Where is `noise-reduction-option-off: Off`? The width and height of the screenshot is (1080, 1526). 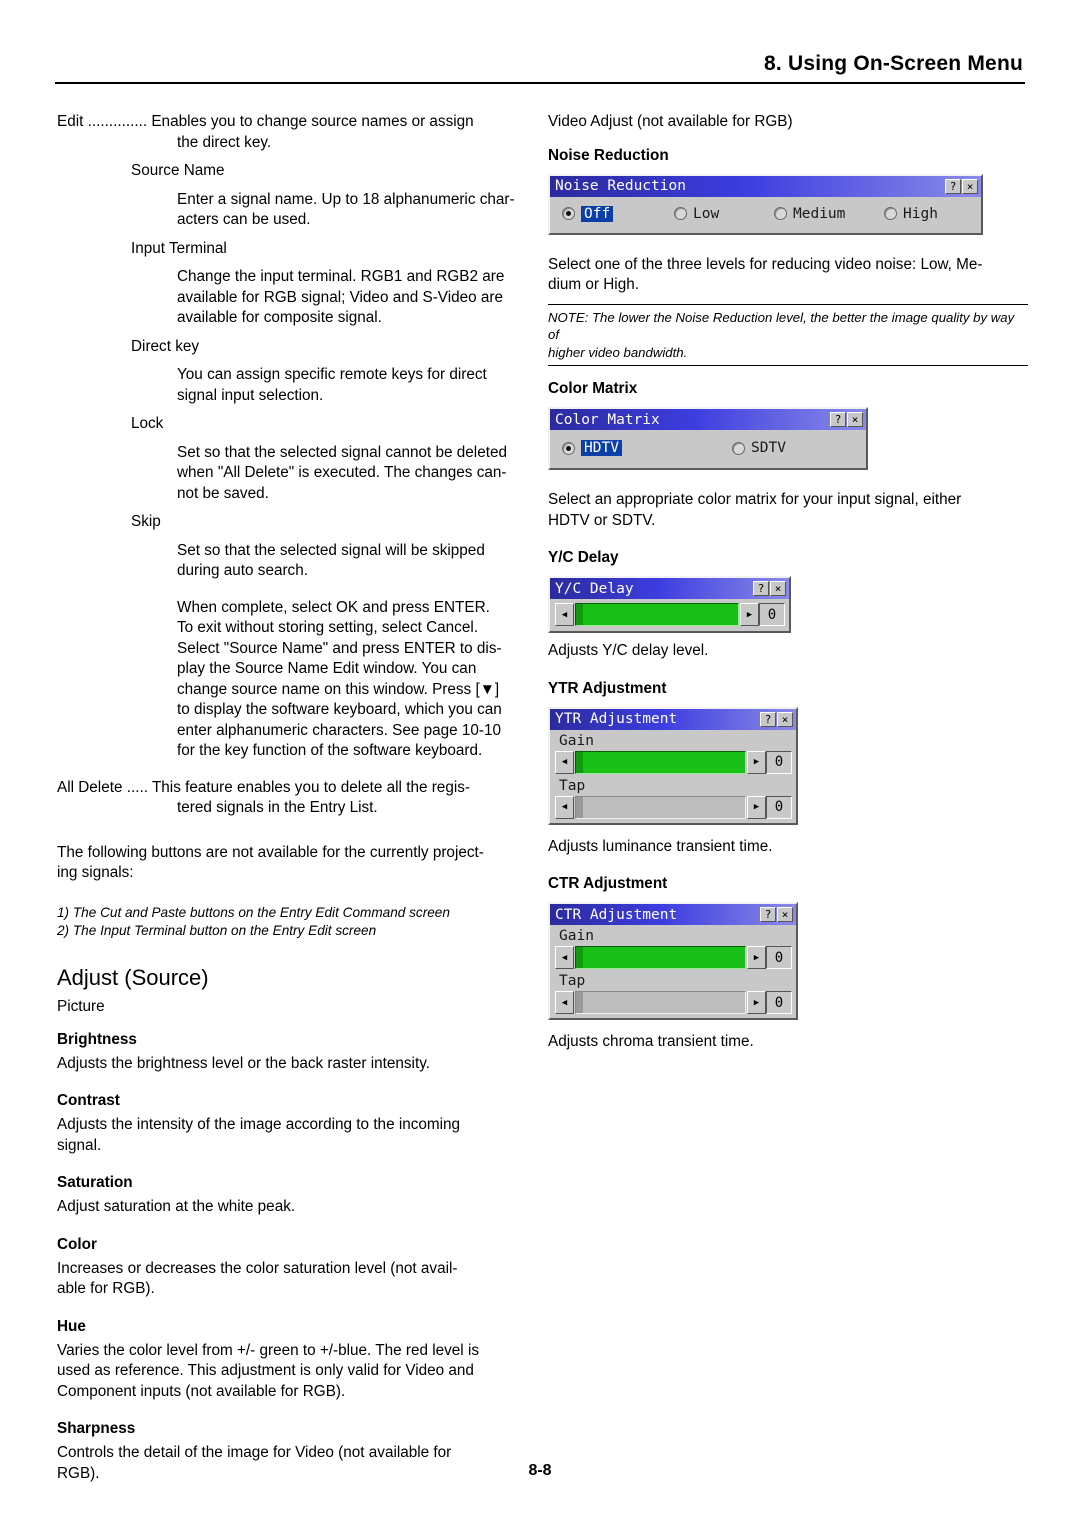 noise-reduction-option-off: Off is located at coordinates (618, 213).